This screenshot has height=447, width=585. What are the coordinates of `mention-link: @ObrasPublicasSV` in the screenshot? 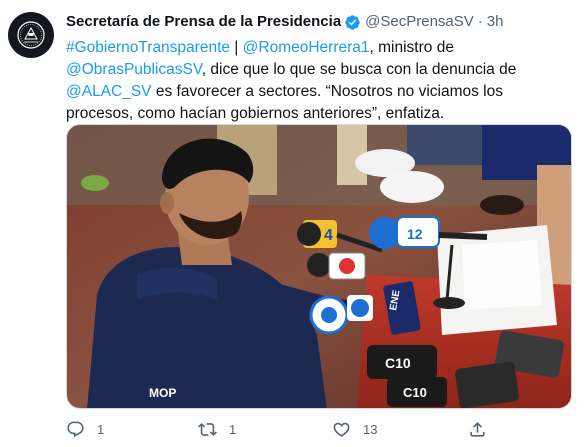 It's located at (134, 69).